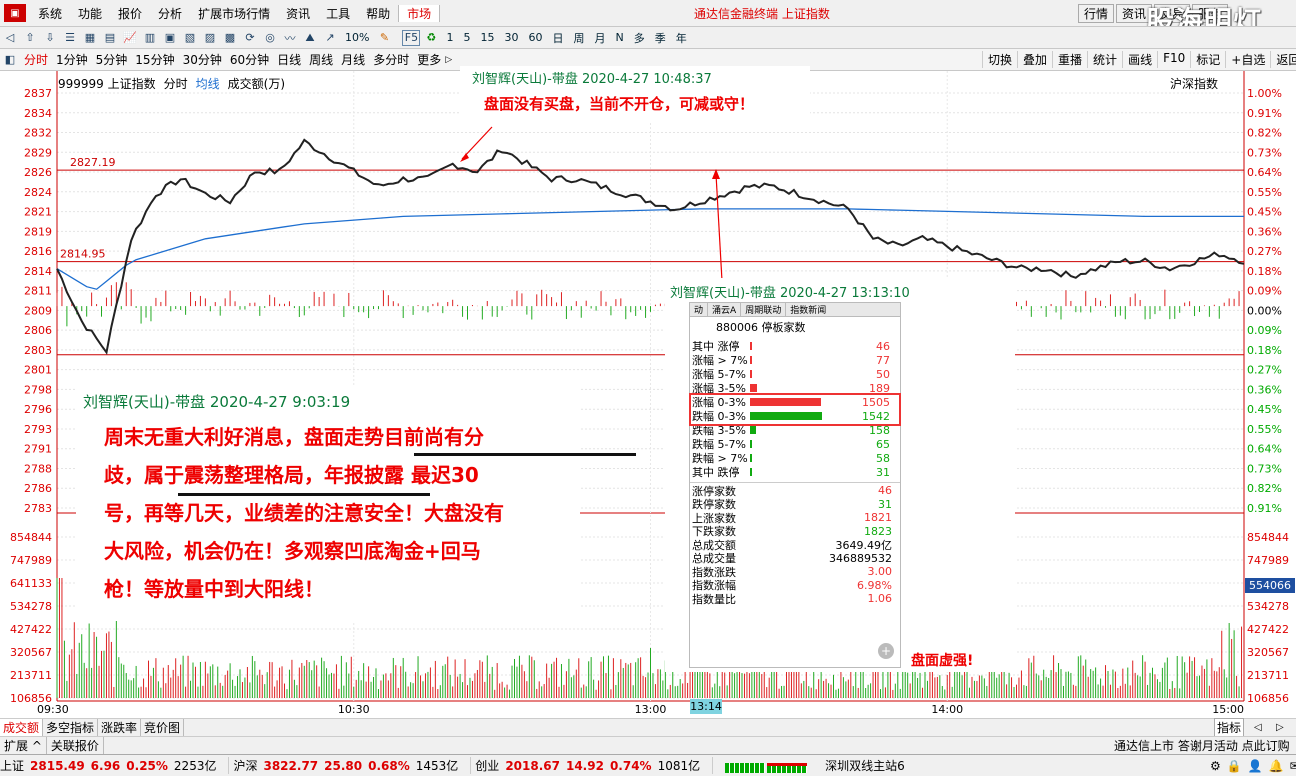 The image size is (1296, 776). I want to click on right-arrow-icon: ▷, so click(1280, 727).